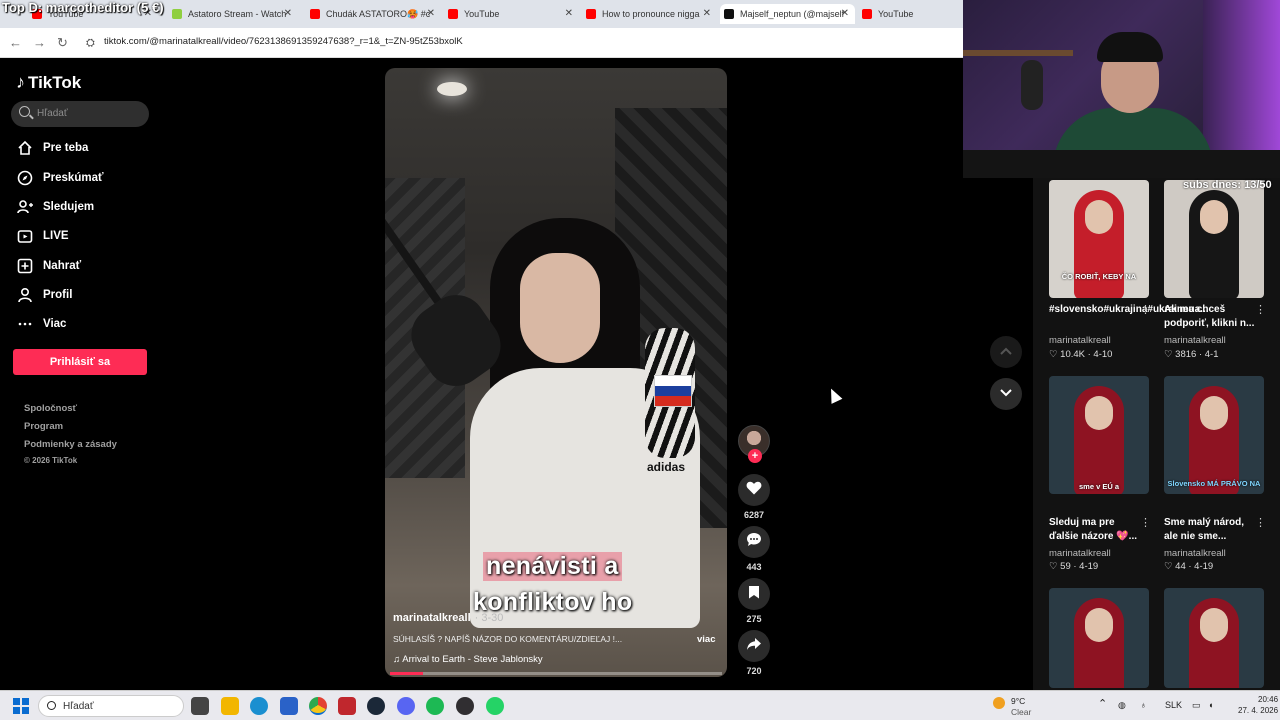 Image resolution: width=1280 pixels, height=720 pixels. I want to click on microphone-icon: ♁, so click(1143, 705).